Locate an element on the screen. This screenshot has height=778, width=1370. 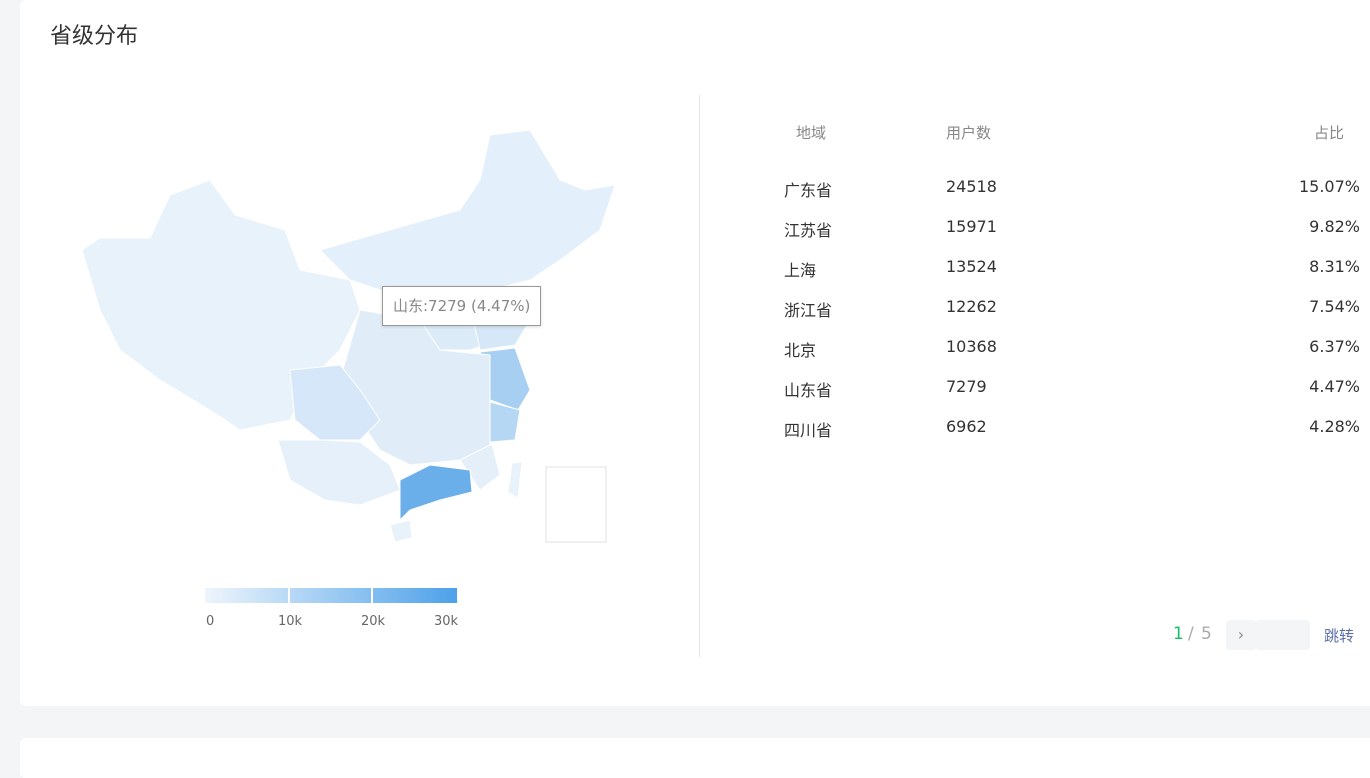
cell-users: 24518 is located at coordinates (971, 186).